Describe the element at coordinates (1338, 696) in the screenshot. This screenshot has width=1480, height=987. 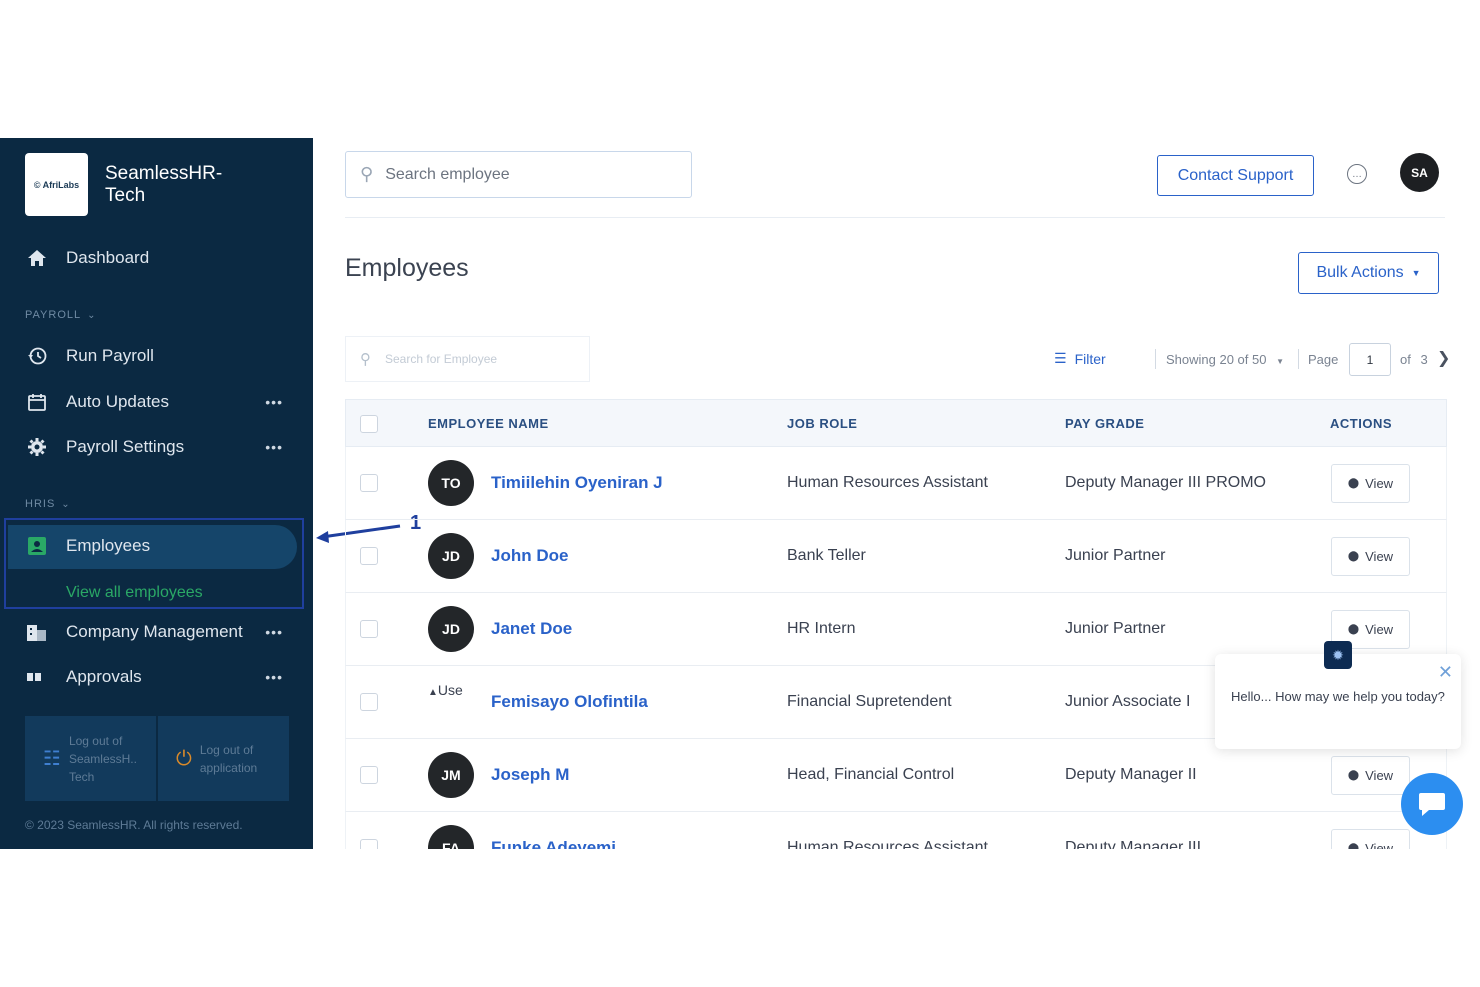
I see `chat-message: Hello... How may we help you today?` at that location.